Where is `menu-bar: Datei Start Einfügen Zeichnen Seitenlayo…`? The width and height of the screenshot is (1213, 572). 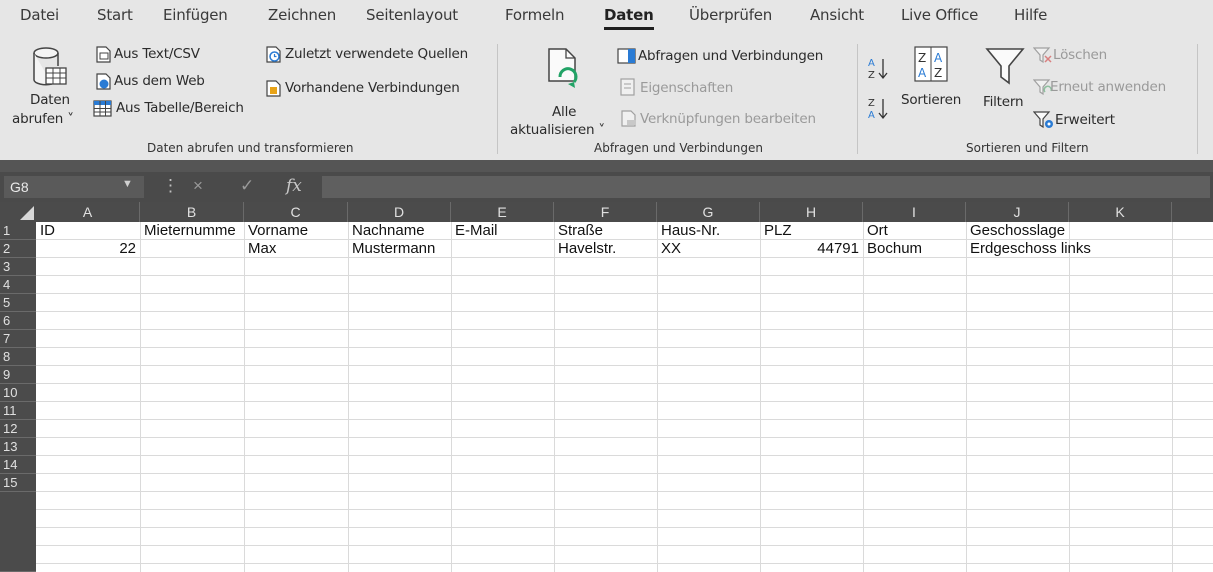 menu-bar: Datei Start Einfügen Zeichnen Seitenlayo… is located at coordinates (606, 17).